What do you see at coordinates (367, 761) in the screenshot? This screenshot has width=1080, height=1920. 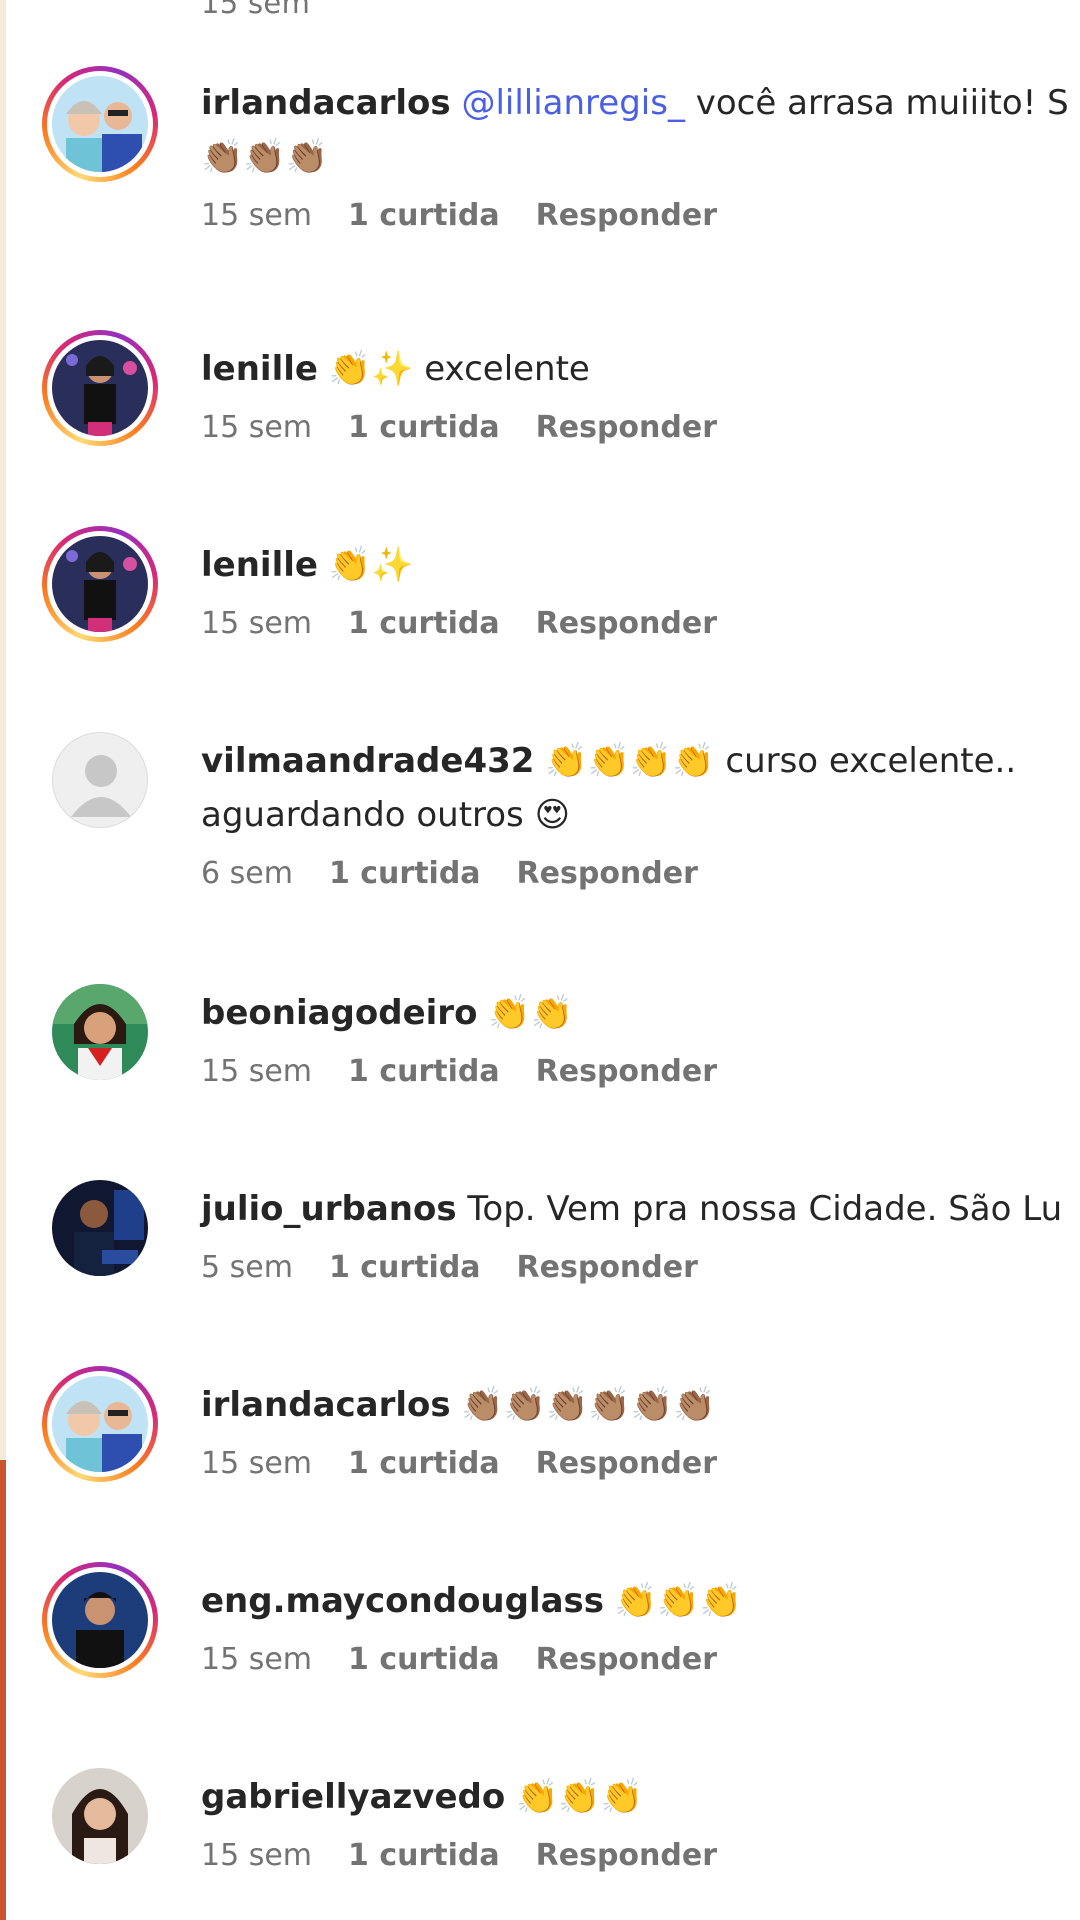 I see `username-link: vilmaandrade432` at bounding box center [367, 761].